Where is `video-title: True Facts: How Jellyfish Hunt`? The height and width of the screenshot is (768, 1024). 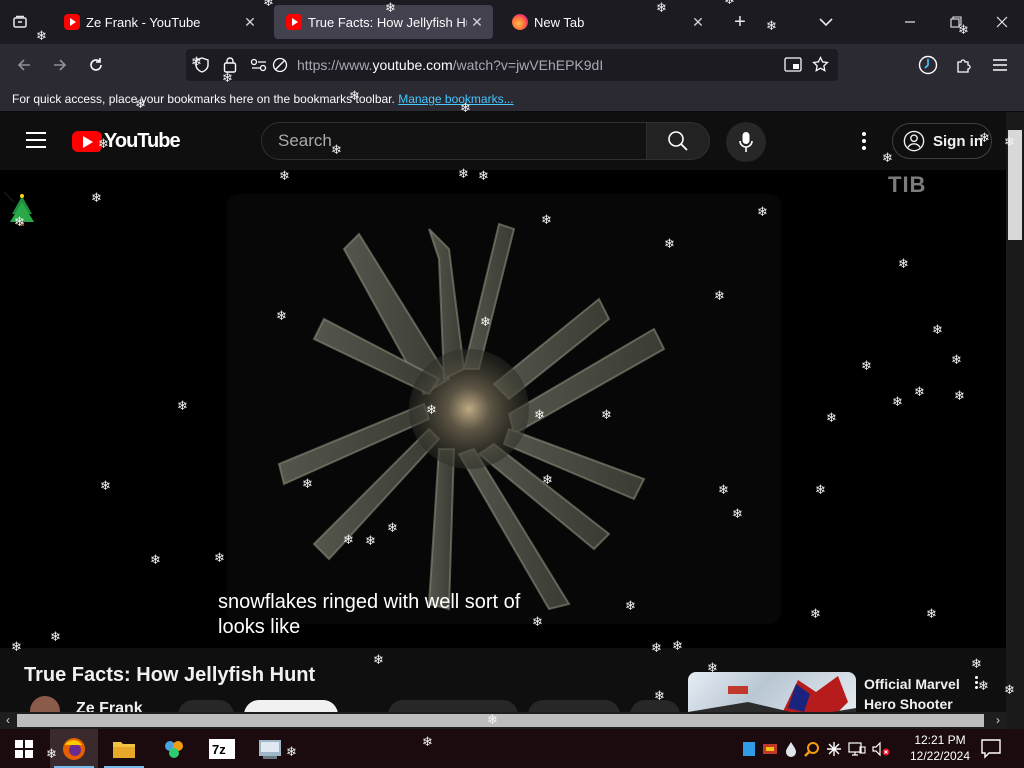 video-title: True Facts: How Jellyfish Hunt is located at coordinates (170, 675).